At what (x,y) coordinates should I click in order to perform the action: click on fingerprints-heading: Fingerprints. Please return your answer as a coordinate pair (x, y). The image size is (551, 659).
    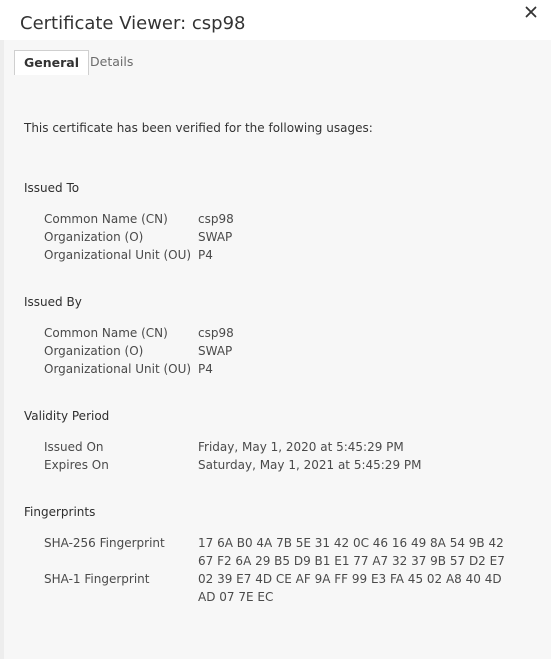
    Looking at the image, I should click on (60, 512).